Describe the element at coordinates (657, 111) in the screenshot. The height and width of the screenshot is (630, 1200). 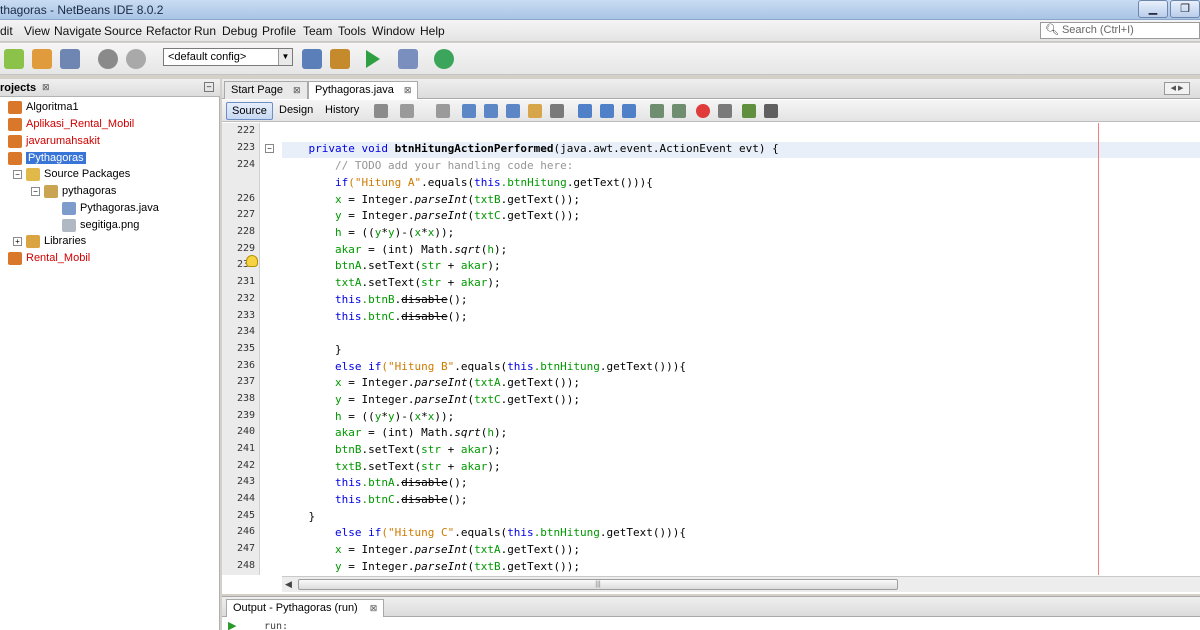
I see `shift-left-icon` at that location.